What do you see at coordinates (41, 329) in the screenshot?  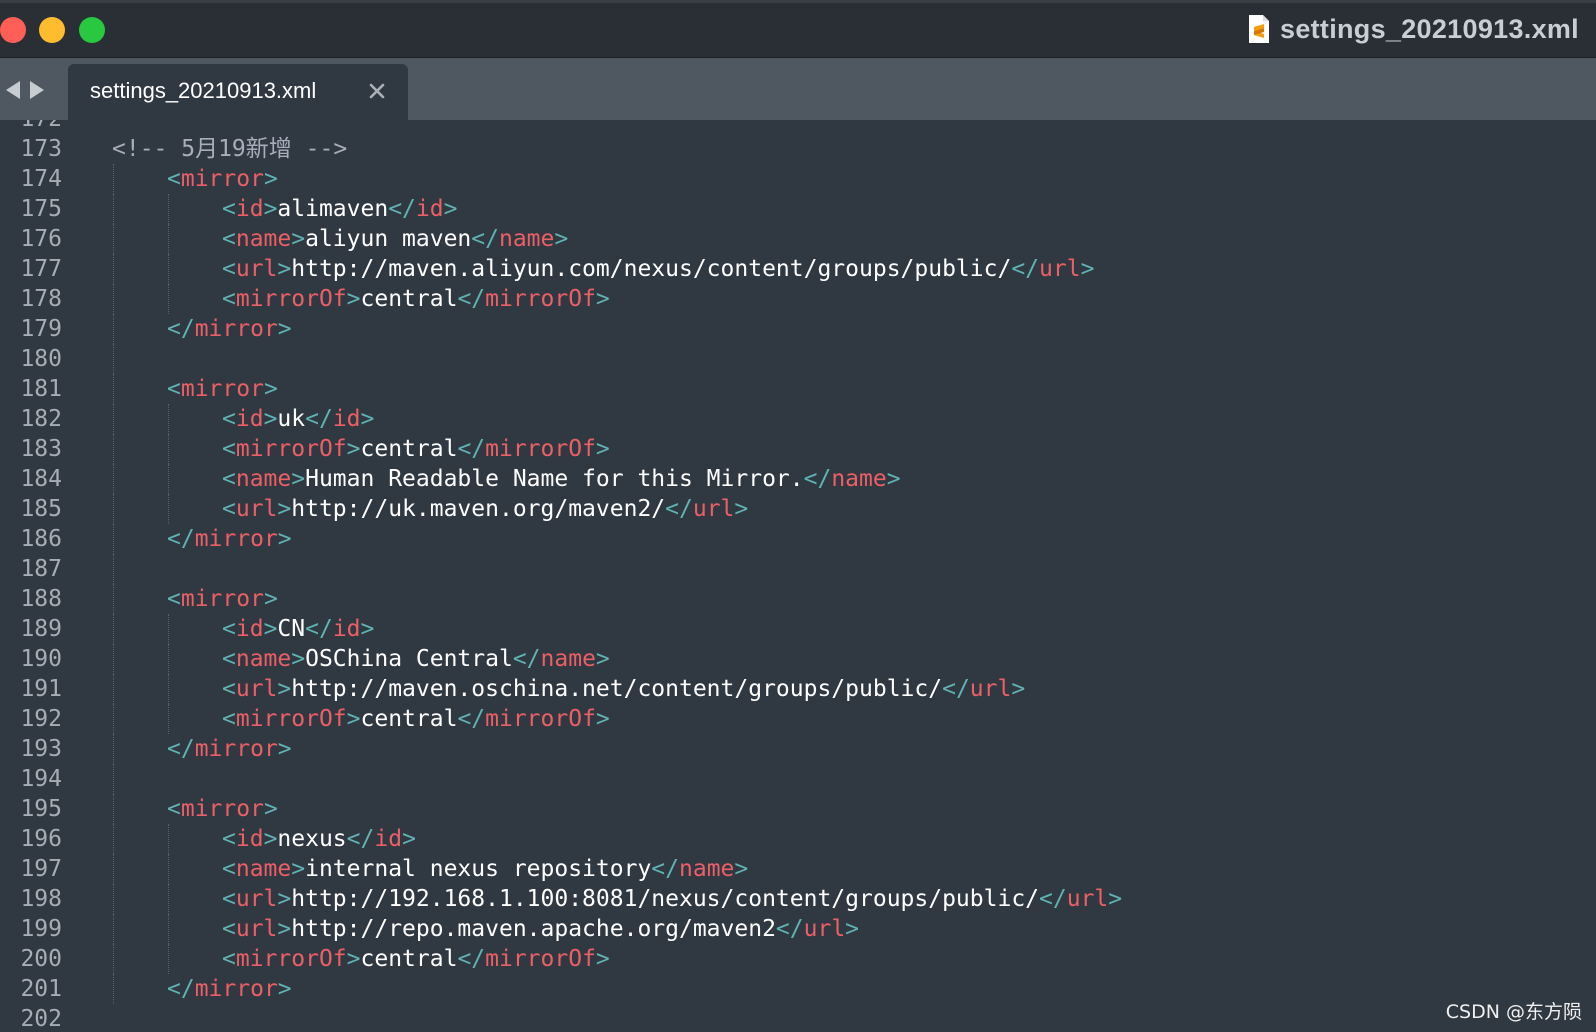 I see `line-number: 179` at bounding box center [41, 329].